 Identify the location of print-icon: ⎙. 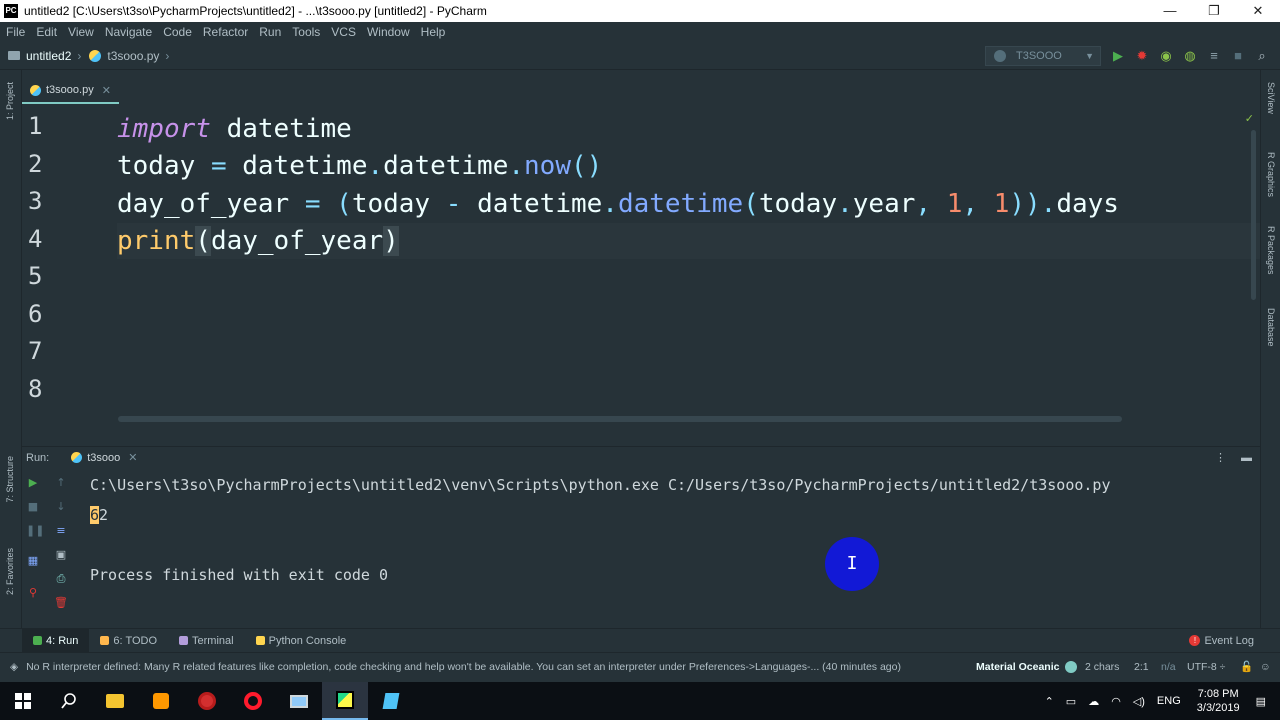
(61, 579).